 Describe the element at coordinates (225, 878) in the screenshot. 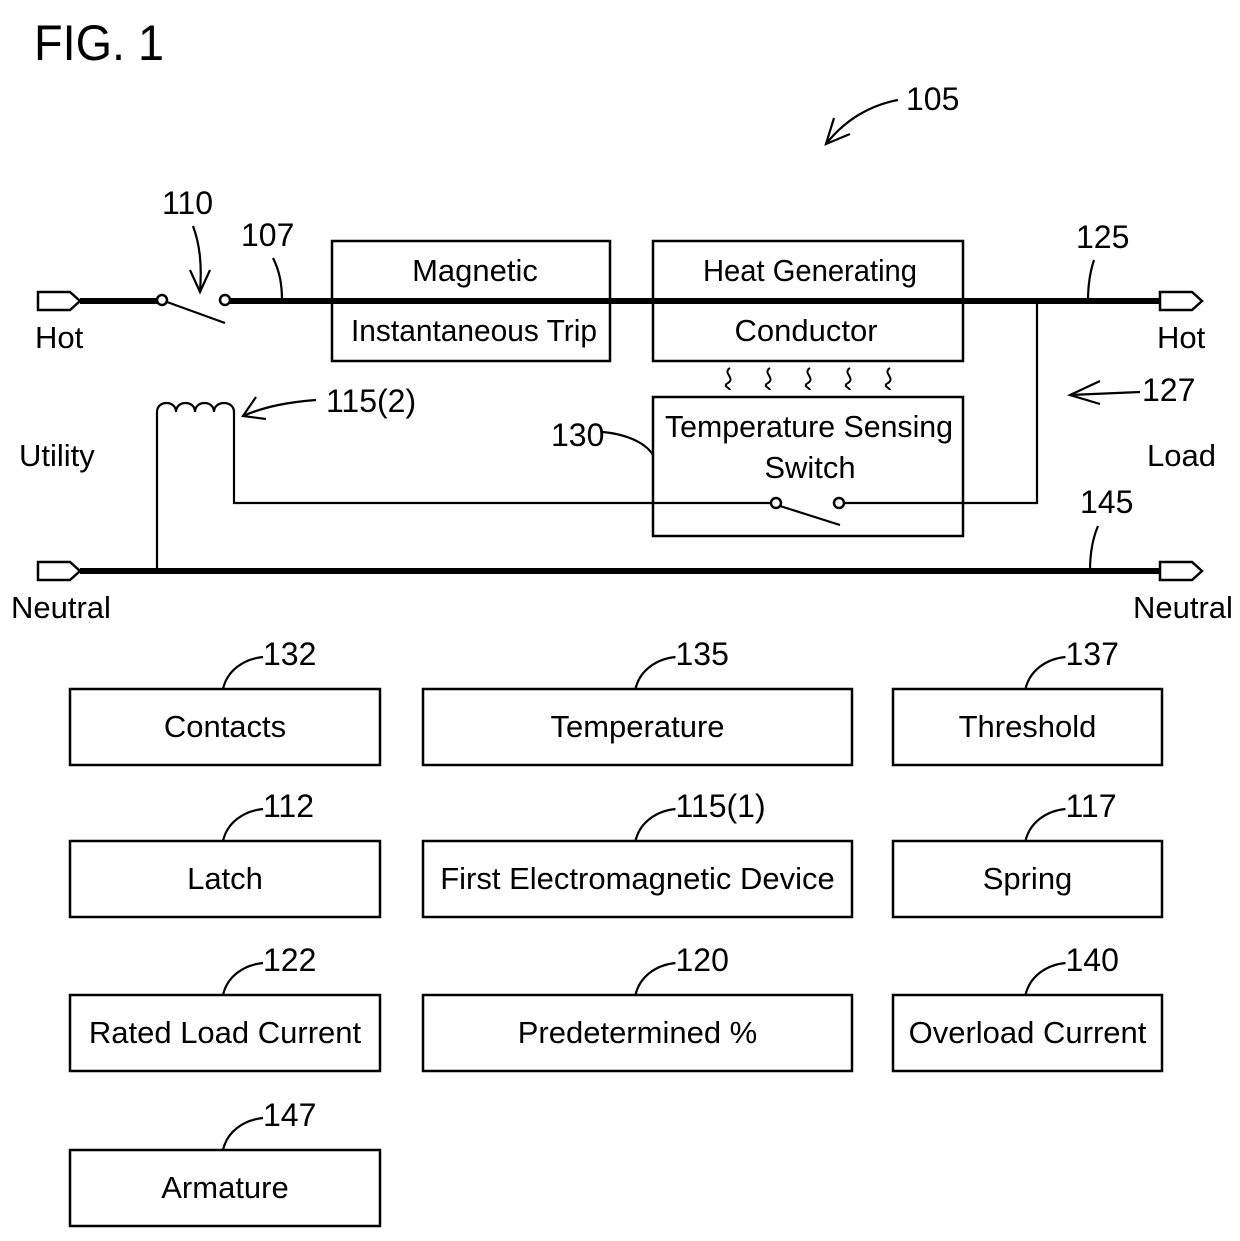

I see `legend-box-label: Latch` at that location.